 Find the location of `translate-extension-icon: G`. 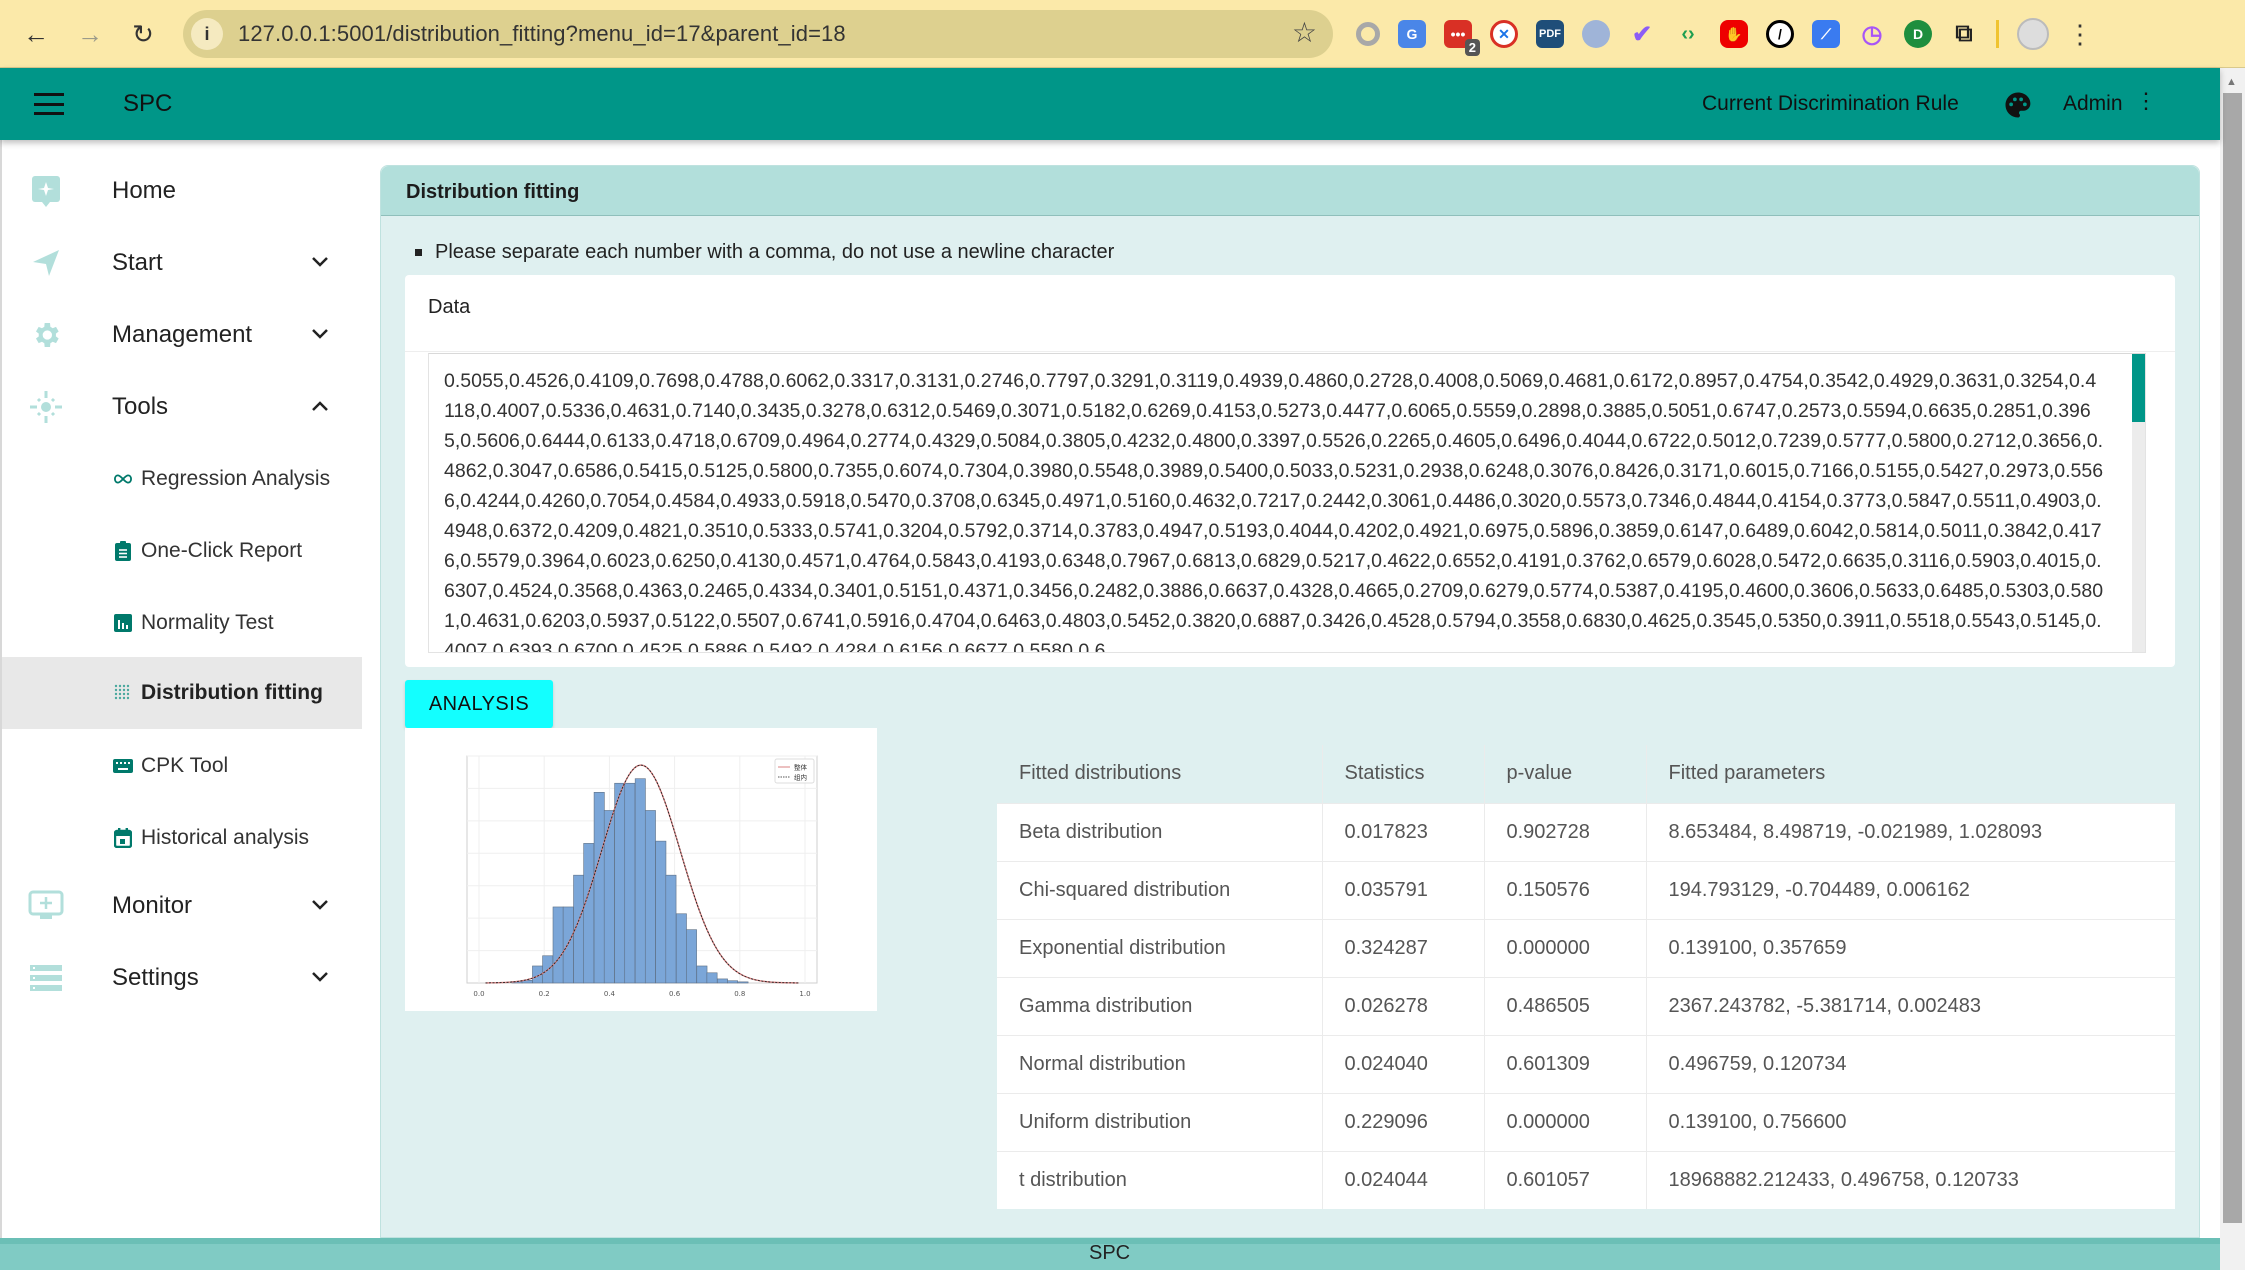

translate-extension-icon: G is located at coordinates (1412, 34).